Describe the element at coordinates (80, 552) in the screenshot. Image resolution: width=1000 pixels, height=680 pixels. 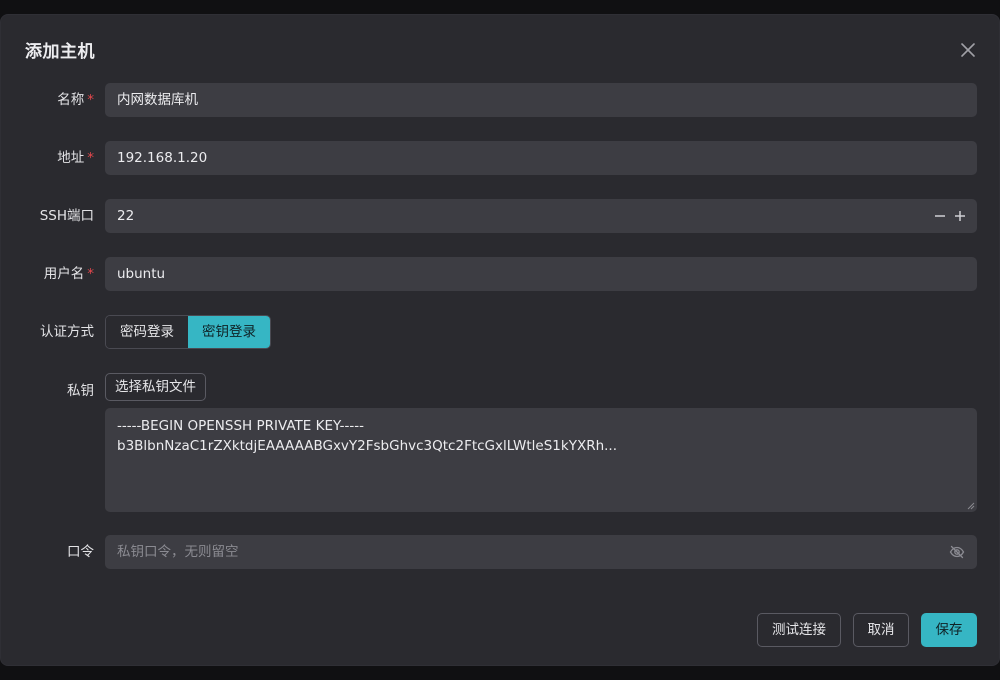
I see `passphrase-label: 口令` at that location.